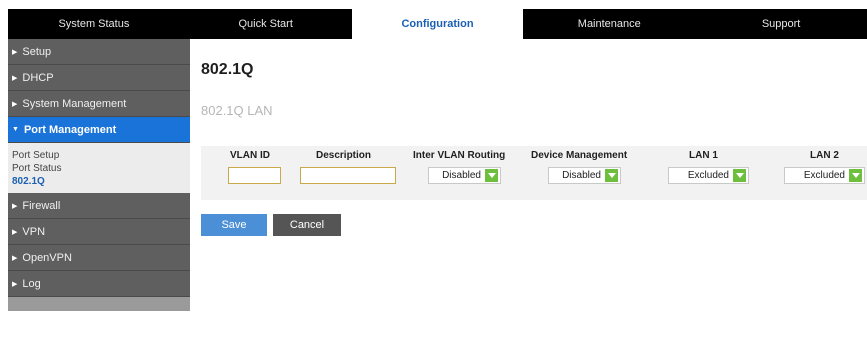 This screenshot has height=341, width=867. What do you see at coordinates (344, 155) in the screenshot?
I see `column-header-description: Description` at bounding box center [344, 155].